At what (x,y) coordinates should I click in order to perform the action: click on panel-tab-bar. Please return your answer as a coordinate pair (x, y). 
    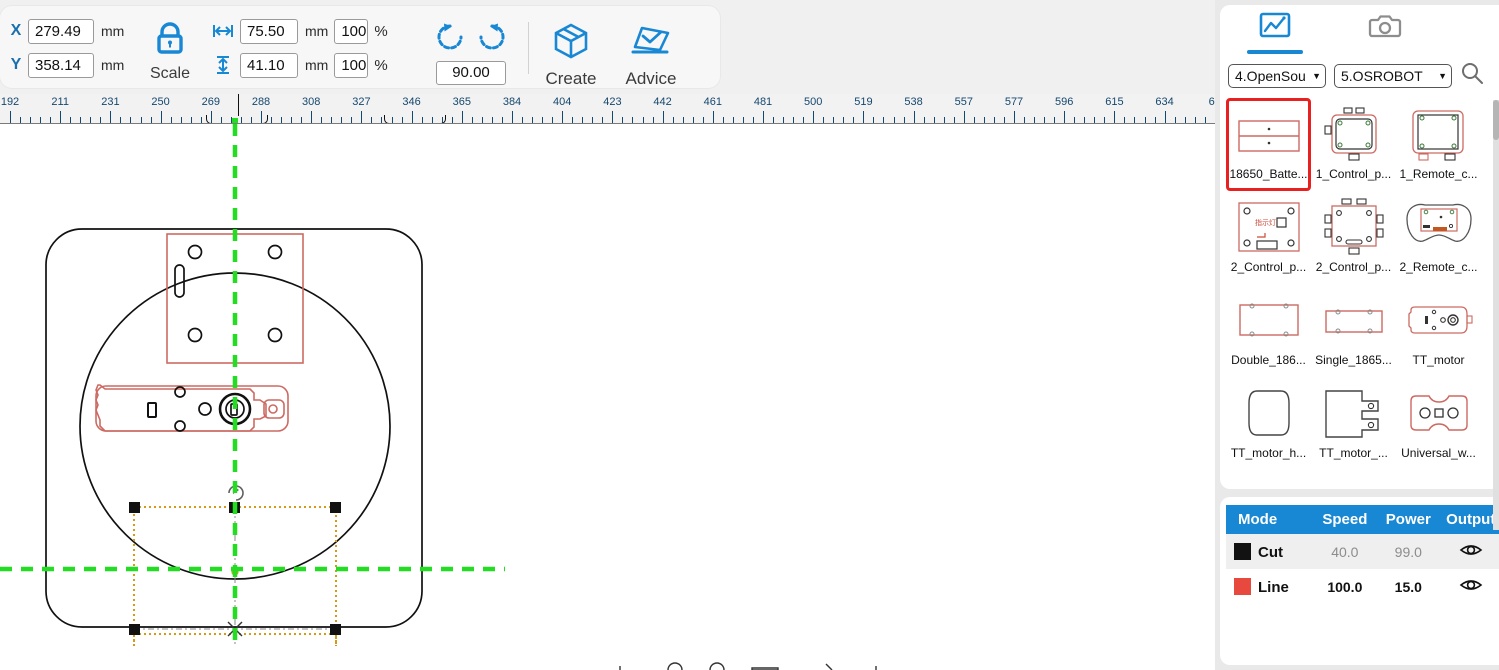
    Looking at the image, I should click on (1359, 32).